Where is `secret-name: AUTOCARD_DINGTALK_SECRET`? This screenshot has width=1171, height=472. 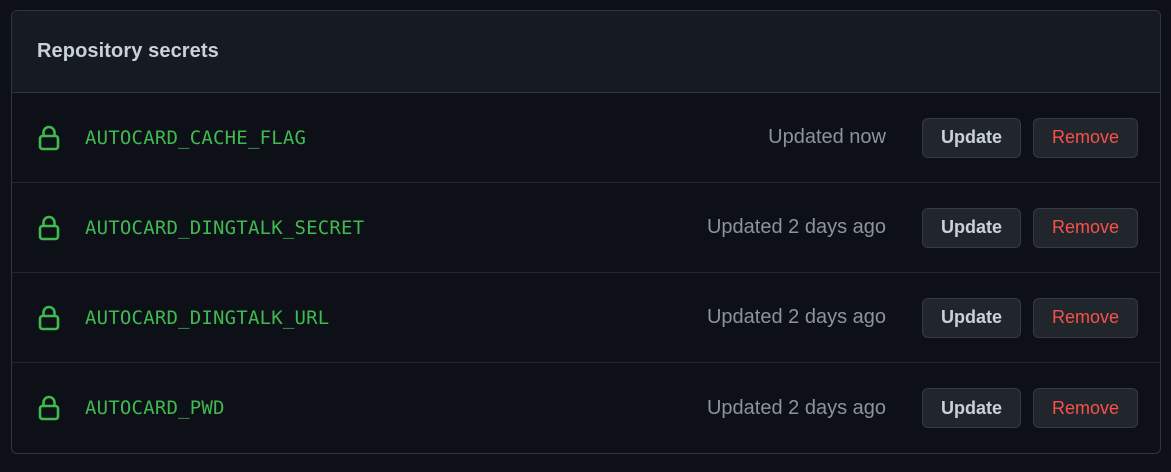 secret-name: AUTOCARD_DINGTALK_SECRET is located at coordinates (225, 227).